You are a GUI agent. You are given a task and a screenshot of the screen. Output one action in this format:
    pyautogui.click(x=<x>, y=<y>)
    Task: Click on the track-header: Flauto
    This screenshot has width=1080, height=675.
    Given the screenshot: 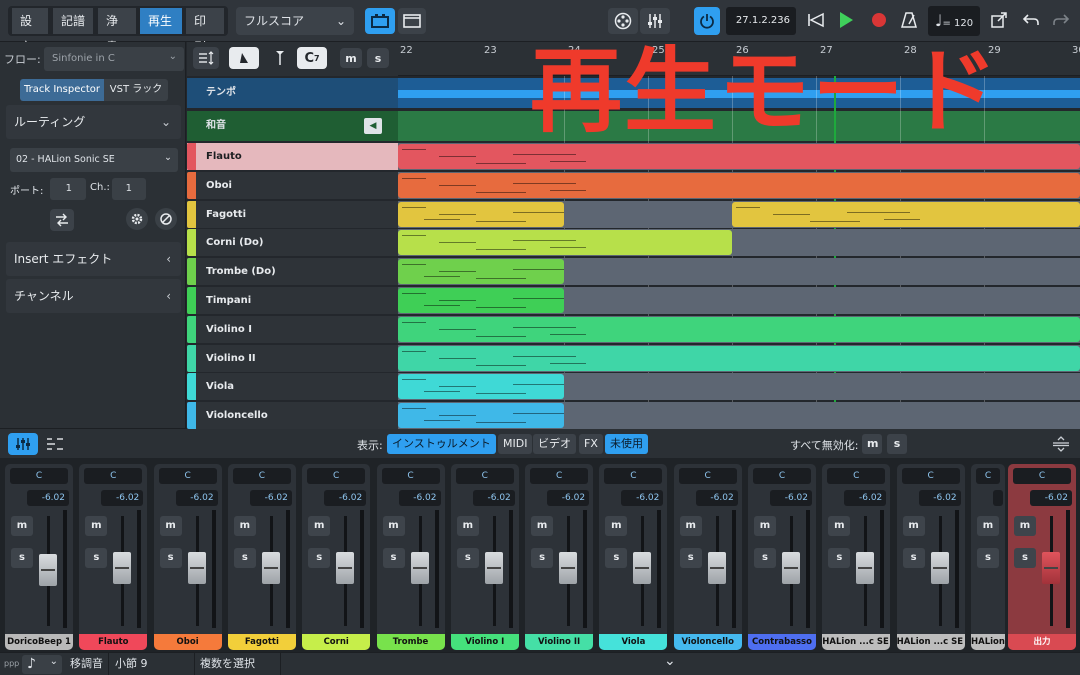 What is the action you would take?
    pyautogui.click(x=292, y=156)
    